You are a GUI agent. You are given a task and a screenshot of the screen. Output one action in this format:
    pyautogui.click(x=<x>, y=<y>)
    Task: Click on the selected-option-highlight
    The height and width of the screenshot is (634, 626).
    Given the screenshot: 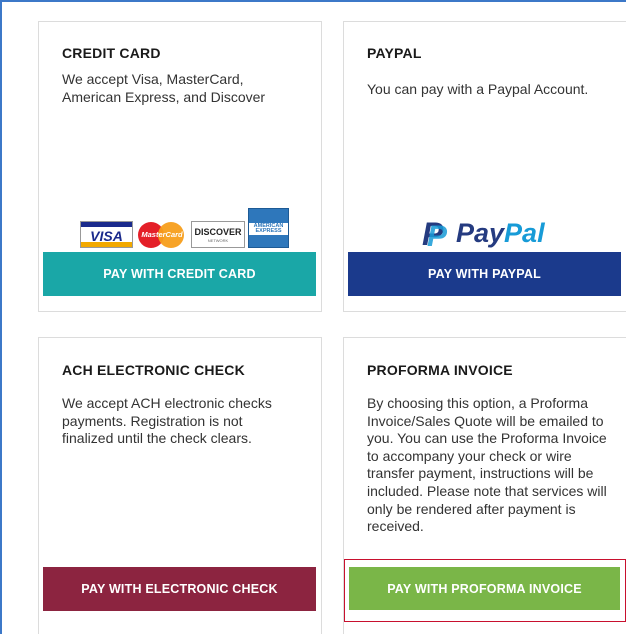 What is the action you would take?
    pyautogui.click(x=485, y=590)
    